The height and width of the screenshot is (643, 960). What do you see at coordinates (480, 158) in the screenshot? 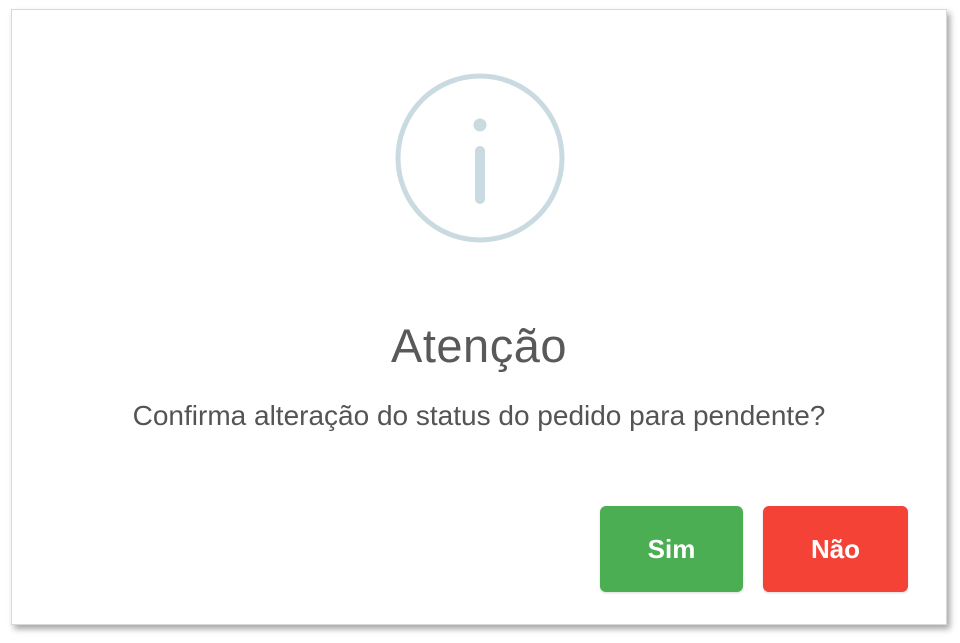
I see `info-icon` at bounding box center [480, 158].